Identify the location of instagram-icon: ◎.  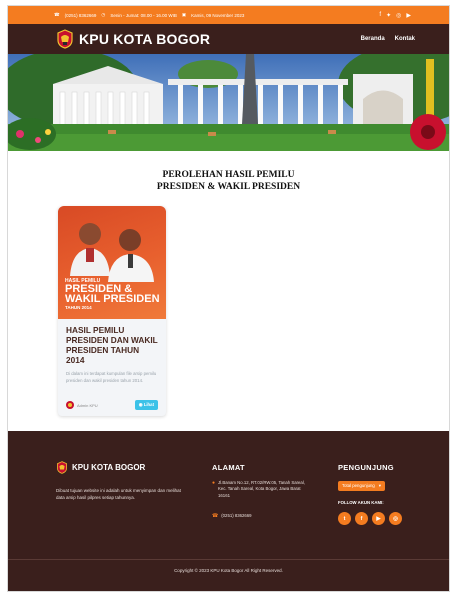
(398, 15).